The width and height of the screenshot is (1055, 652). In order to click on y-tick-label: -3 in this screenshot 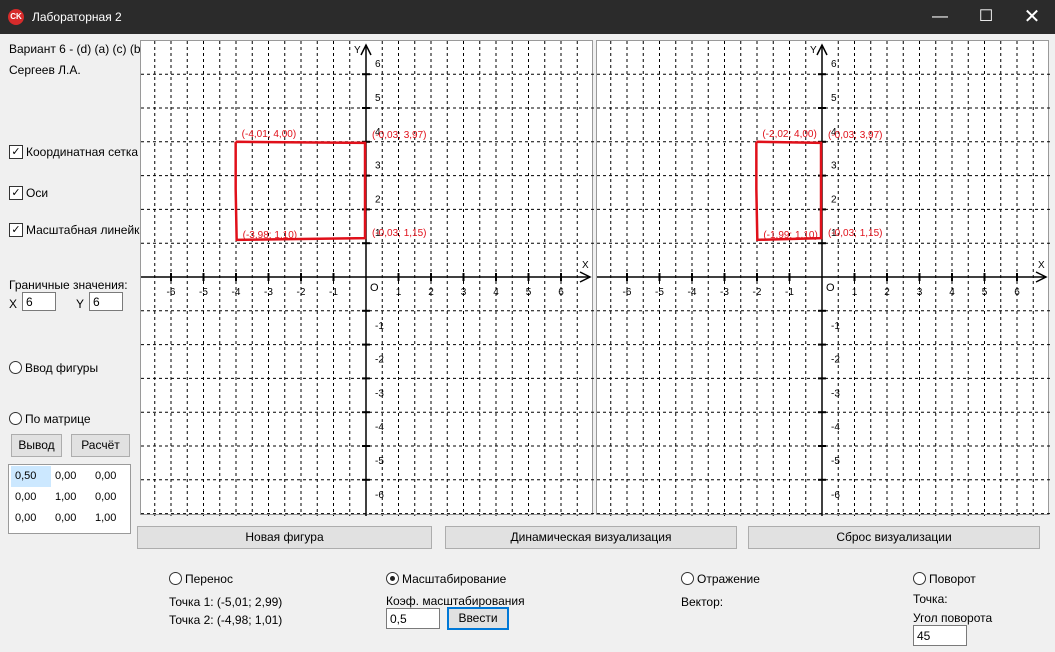, I will do `click(835, 393)`.